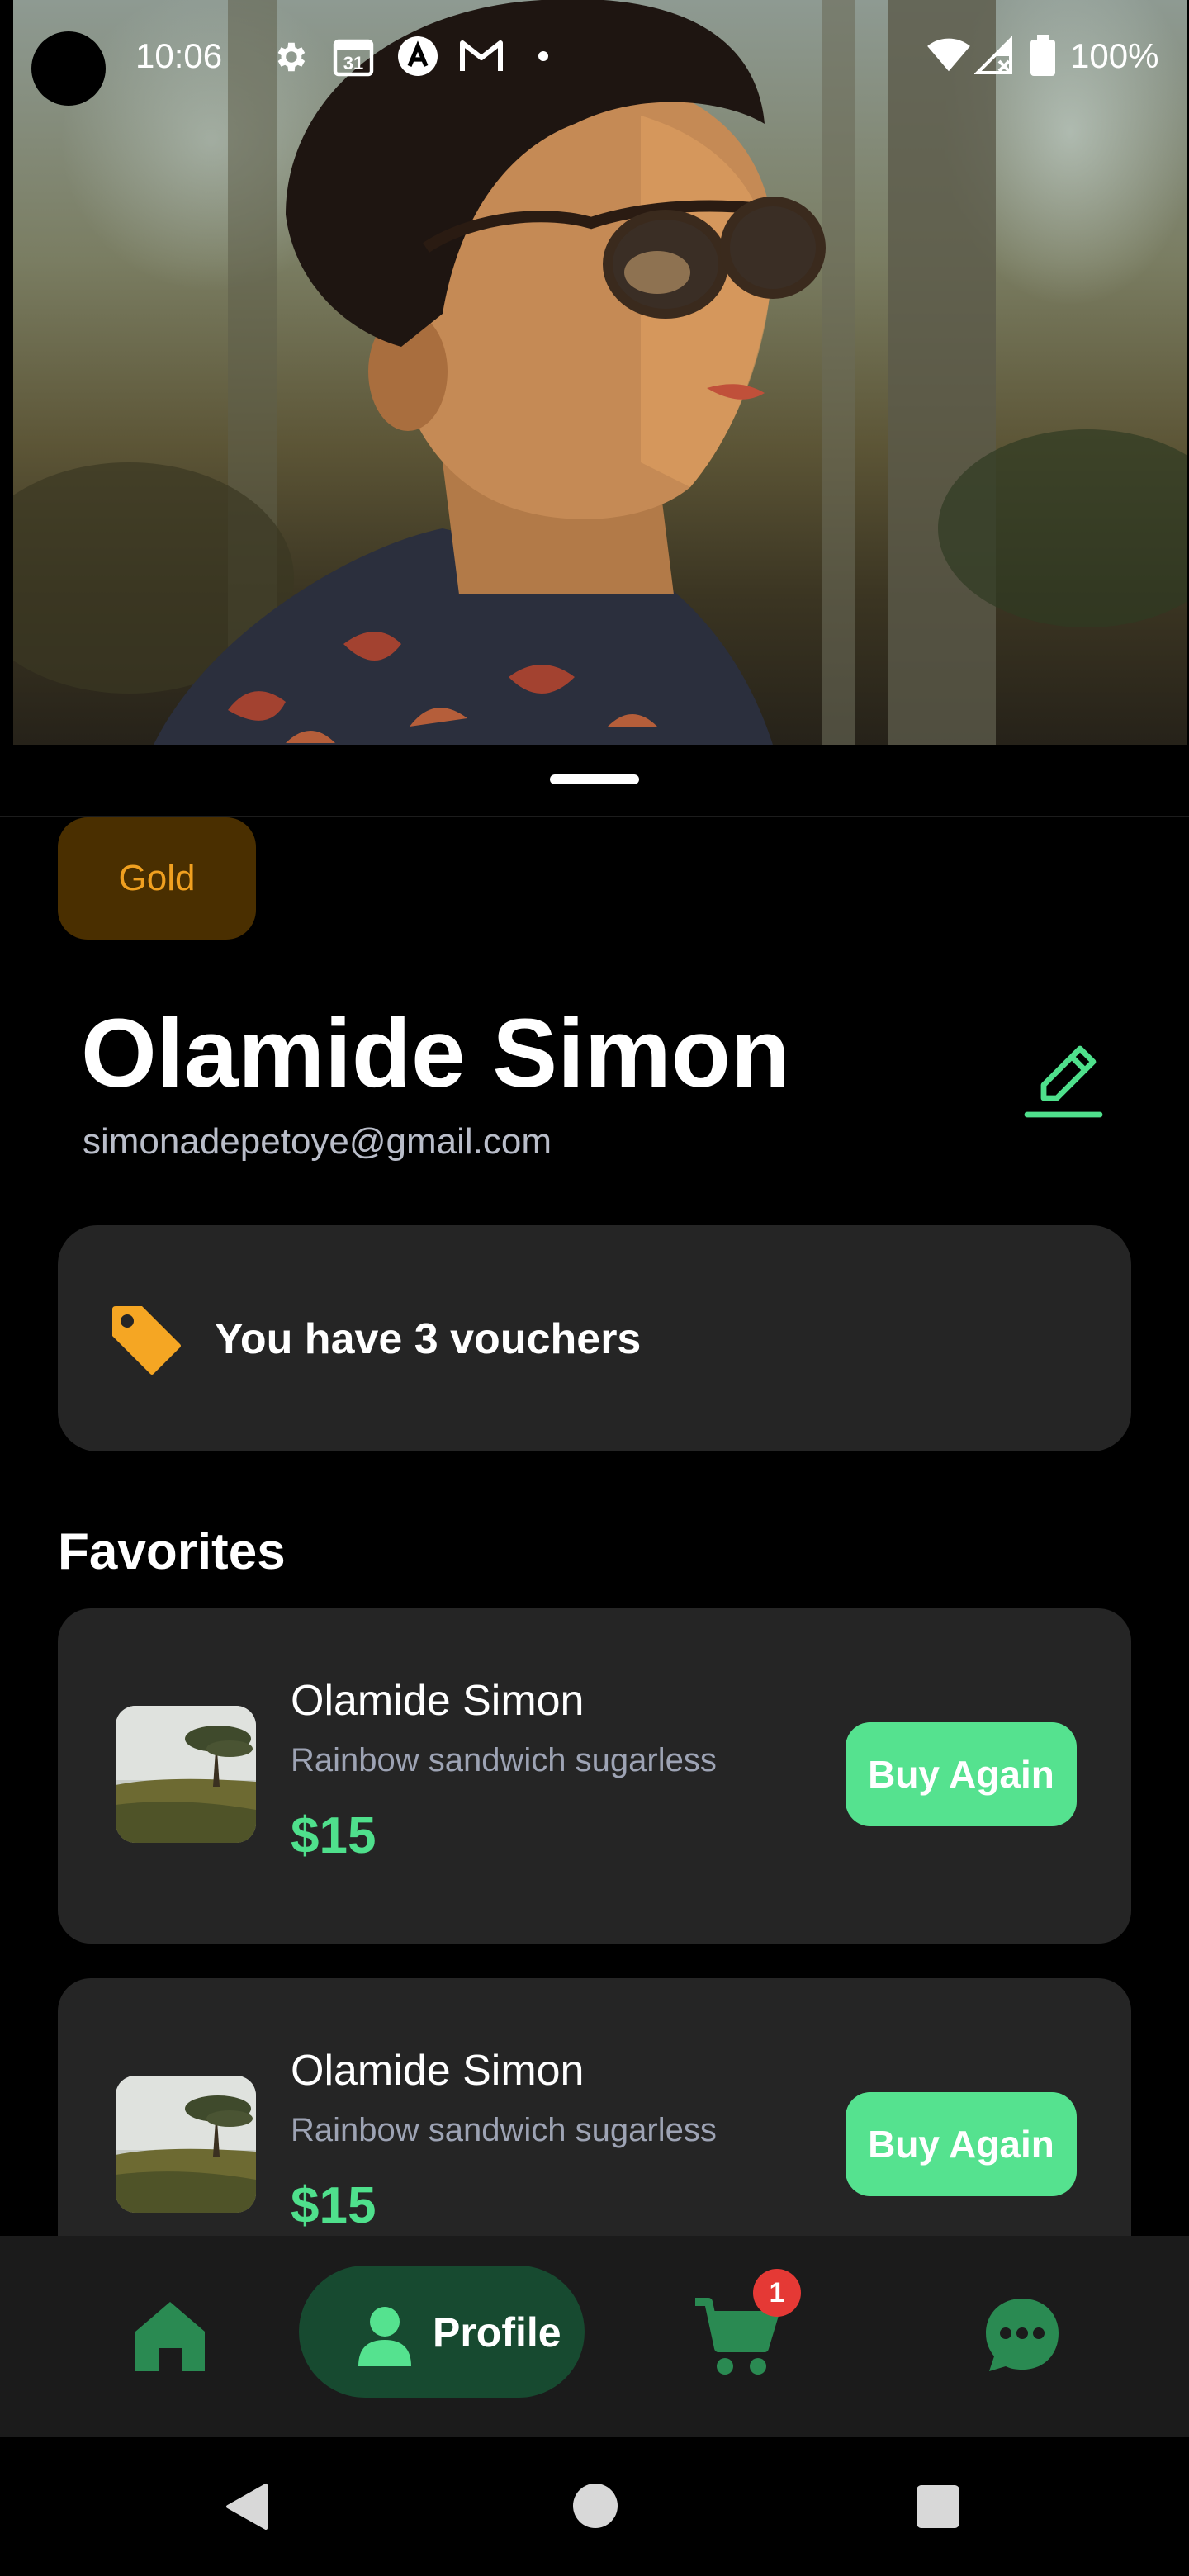 The image size is (1189, 2576). What do you see at coordinates (543, 56) in the screenshot?
I see `notification-dot-icon` at bounding box center [543, 56].